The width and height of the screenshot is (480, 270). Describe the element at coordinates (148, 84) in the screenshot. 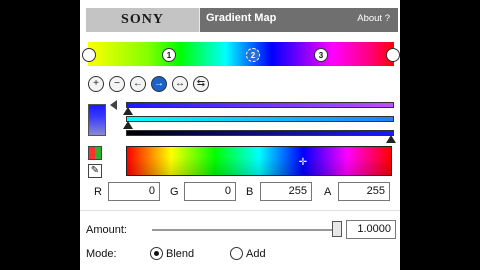

I see `stop-toolbar: + − ← → ↔ ⇆` at that location.